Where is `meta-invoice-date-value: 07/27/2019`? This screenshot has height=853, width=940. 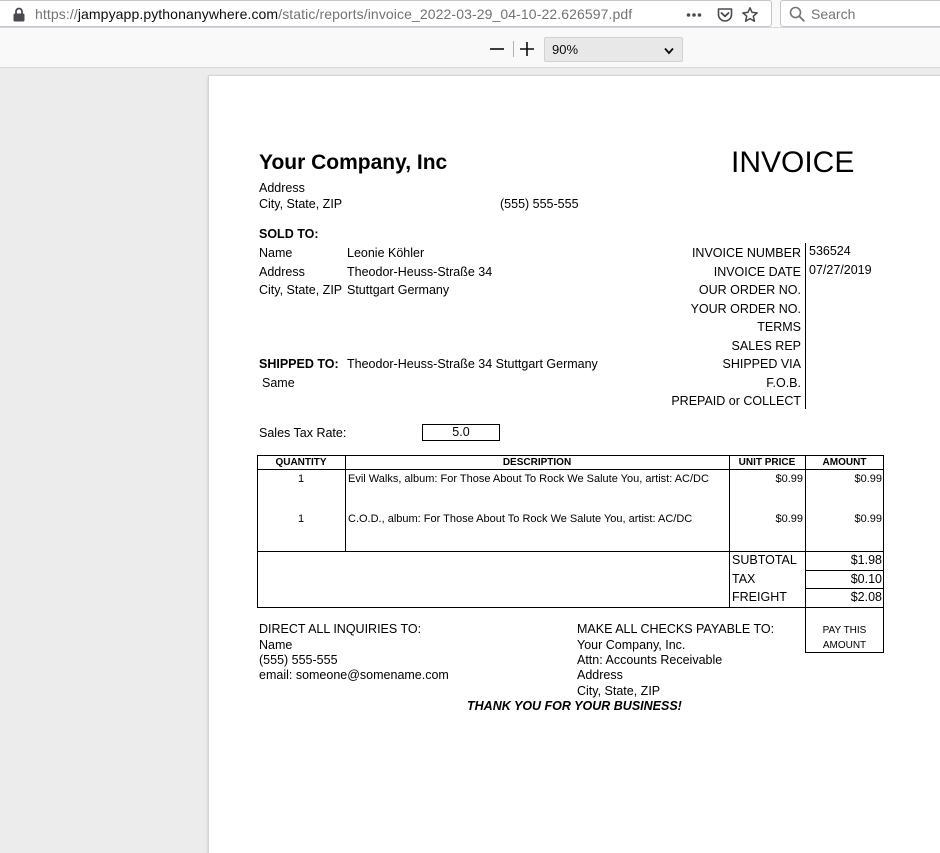
meta-invoice-date-value: 07/27/2019 is located at coordinates (840, 270).